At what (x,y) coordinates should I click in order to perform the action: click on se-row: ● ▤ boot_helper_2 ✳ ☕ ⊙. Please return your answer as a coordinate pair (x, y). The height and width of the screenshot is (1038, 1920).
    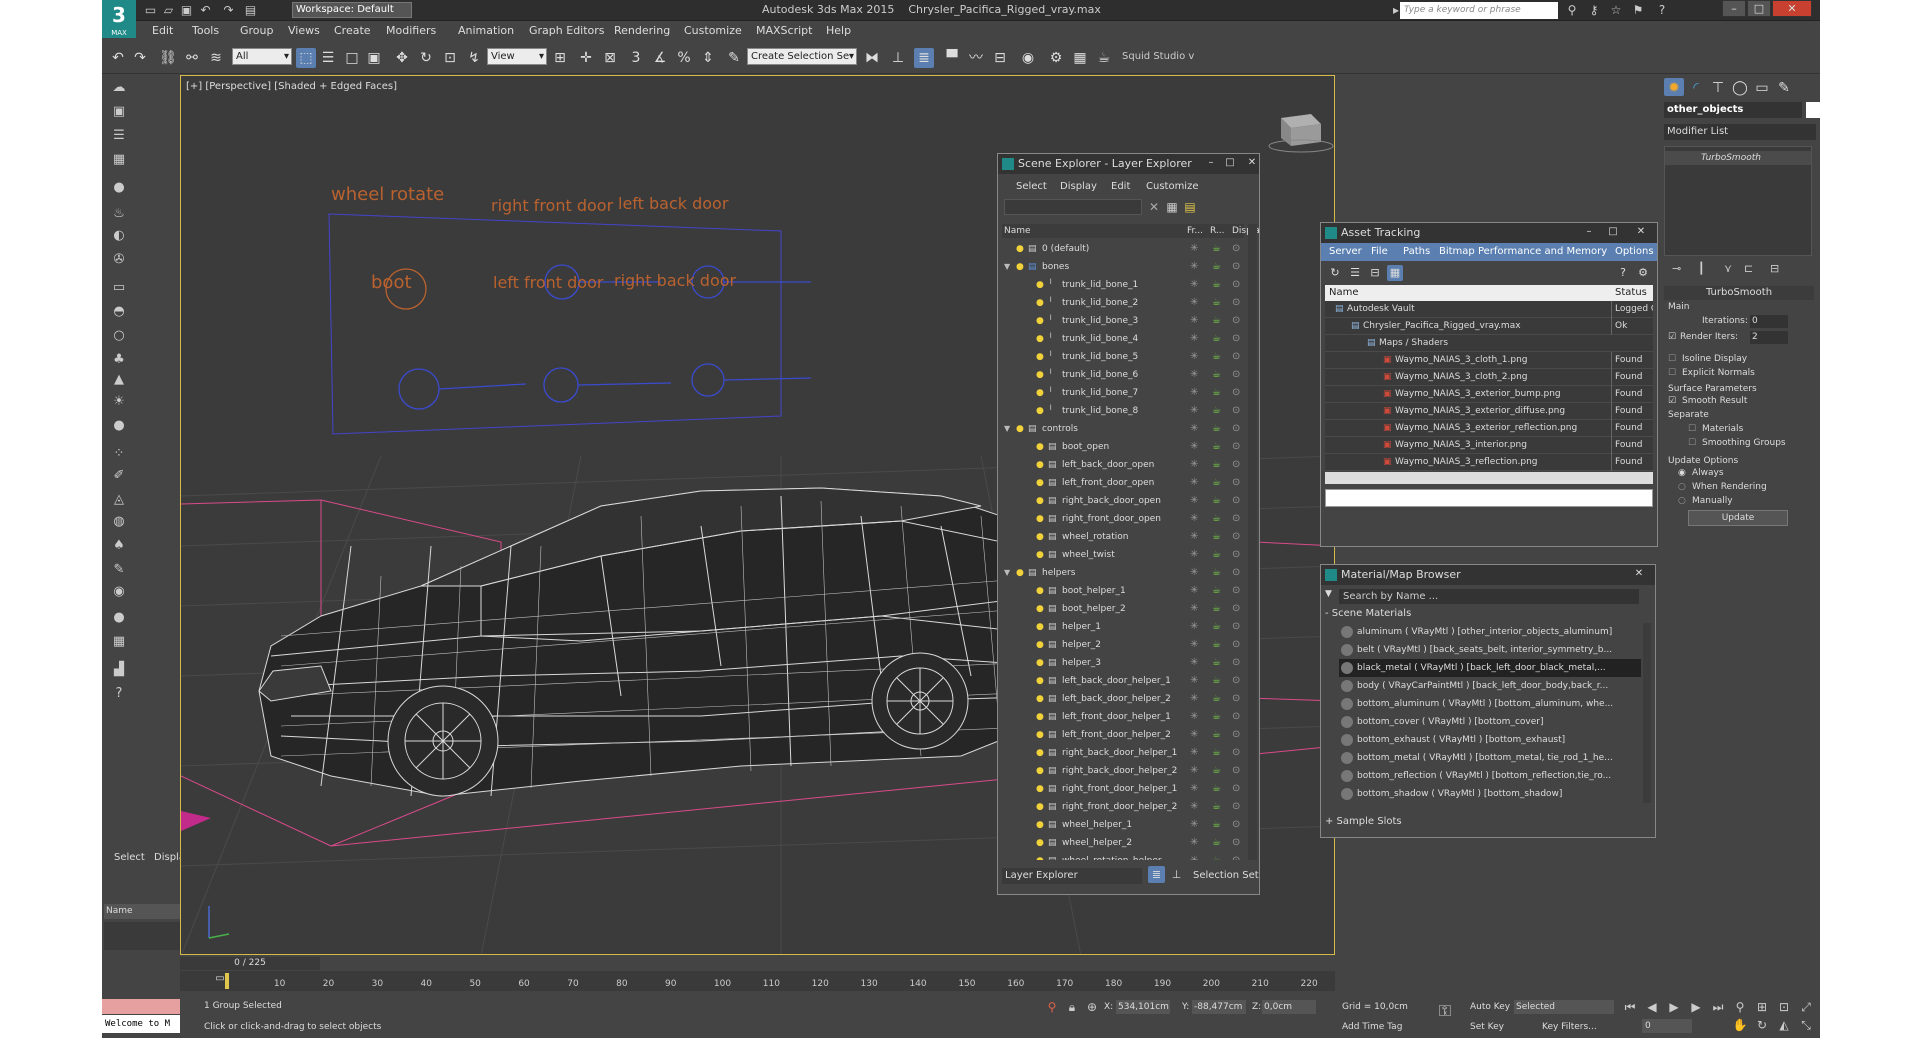
    Looking at the image, I should click on (1123, 609).